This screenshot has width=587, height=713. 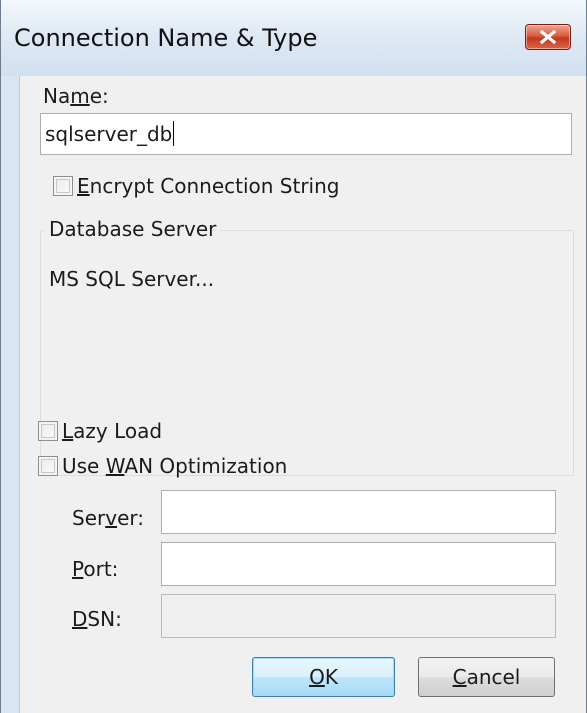 I want to click on name-label: Name:, so click(x=76, y=96).